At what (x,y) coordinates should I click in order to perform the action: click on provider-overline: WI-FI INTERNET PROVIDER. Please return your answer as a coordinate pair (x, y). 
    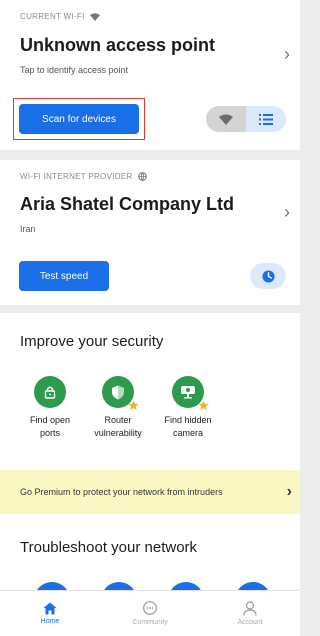
    Looking at the image, I should click on (83, 176).